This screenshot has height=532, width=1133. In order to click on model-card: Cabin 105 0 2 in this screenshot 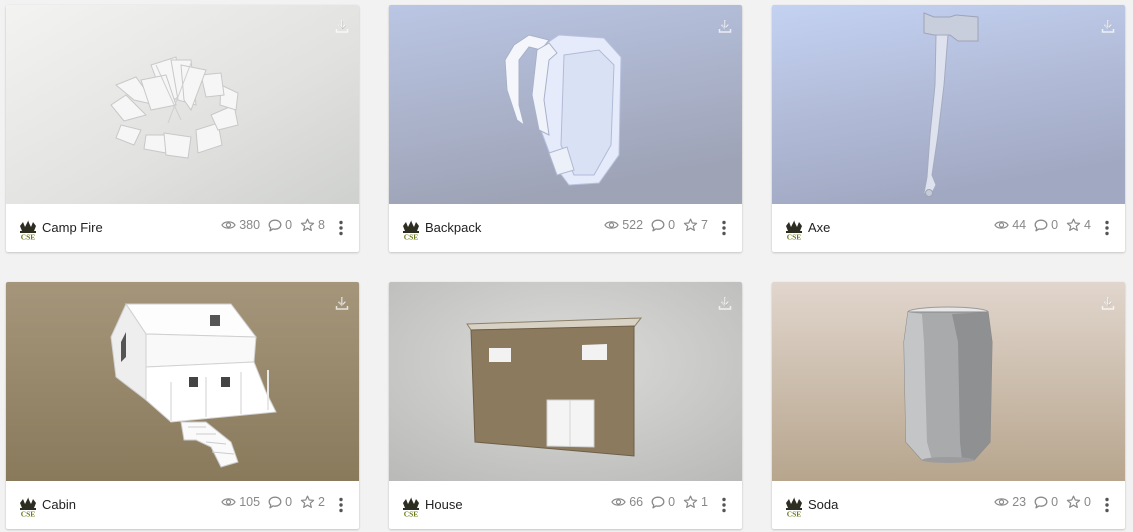, I will do `click(182, 405)`.